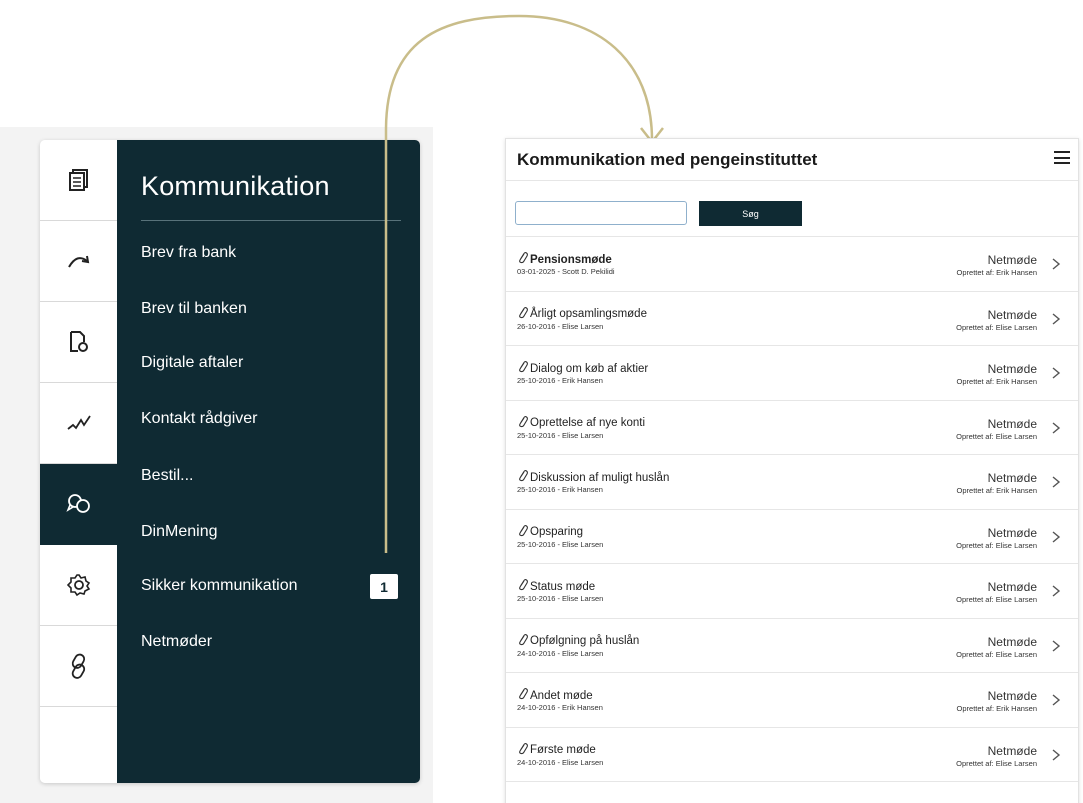 The width and height of the screenshot is (1083, 803). What do you see at coordinates (588, 314) in the screenshot?
I see `meeting-title-text: Årligt opsamlingsmøde` at bounding box center [588, 314].